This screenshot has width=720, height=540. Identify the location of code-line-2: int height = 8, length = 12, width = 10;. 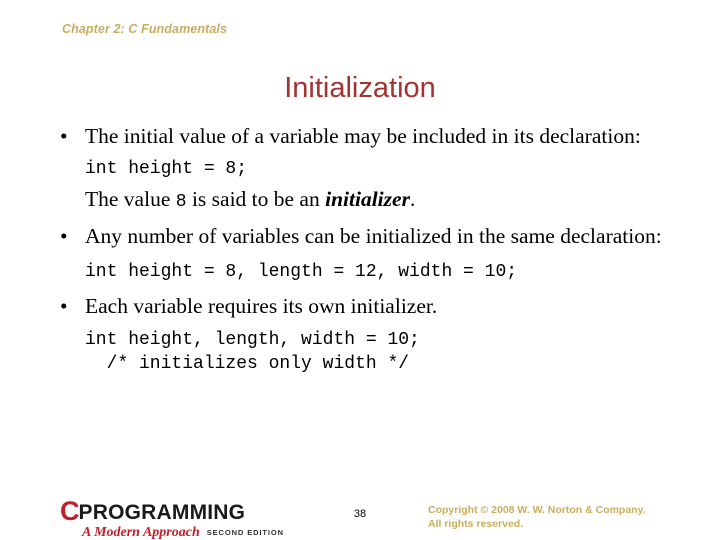
(301, 272).